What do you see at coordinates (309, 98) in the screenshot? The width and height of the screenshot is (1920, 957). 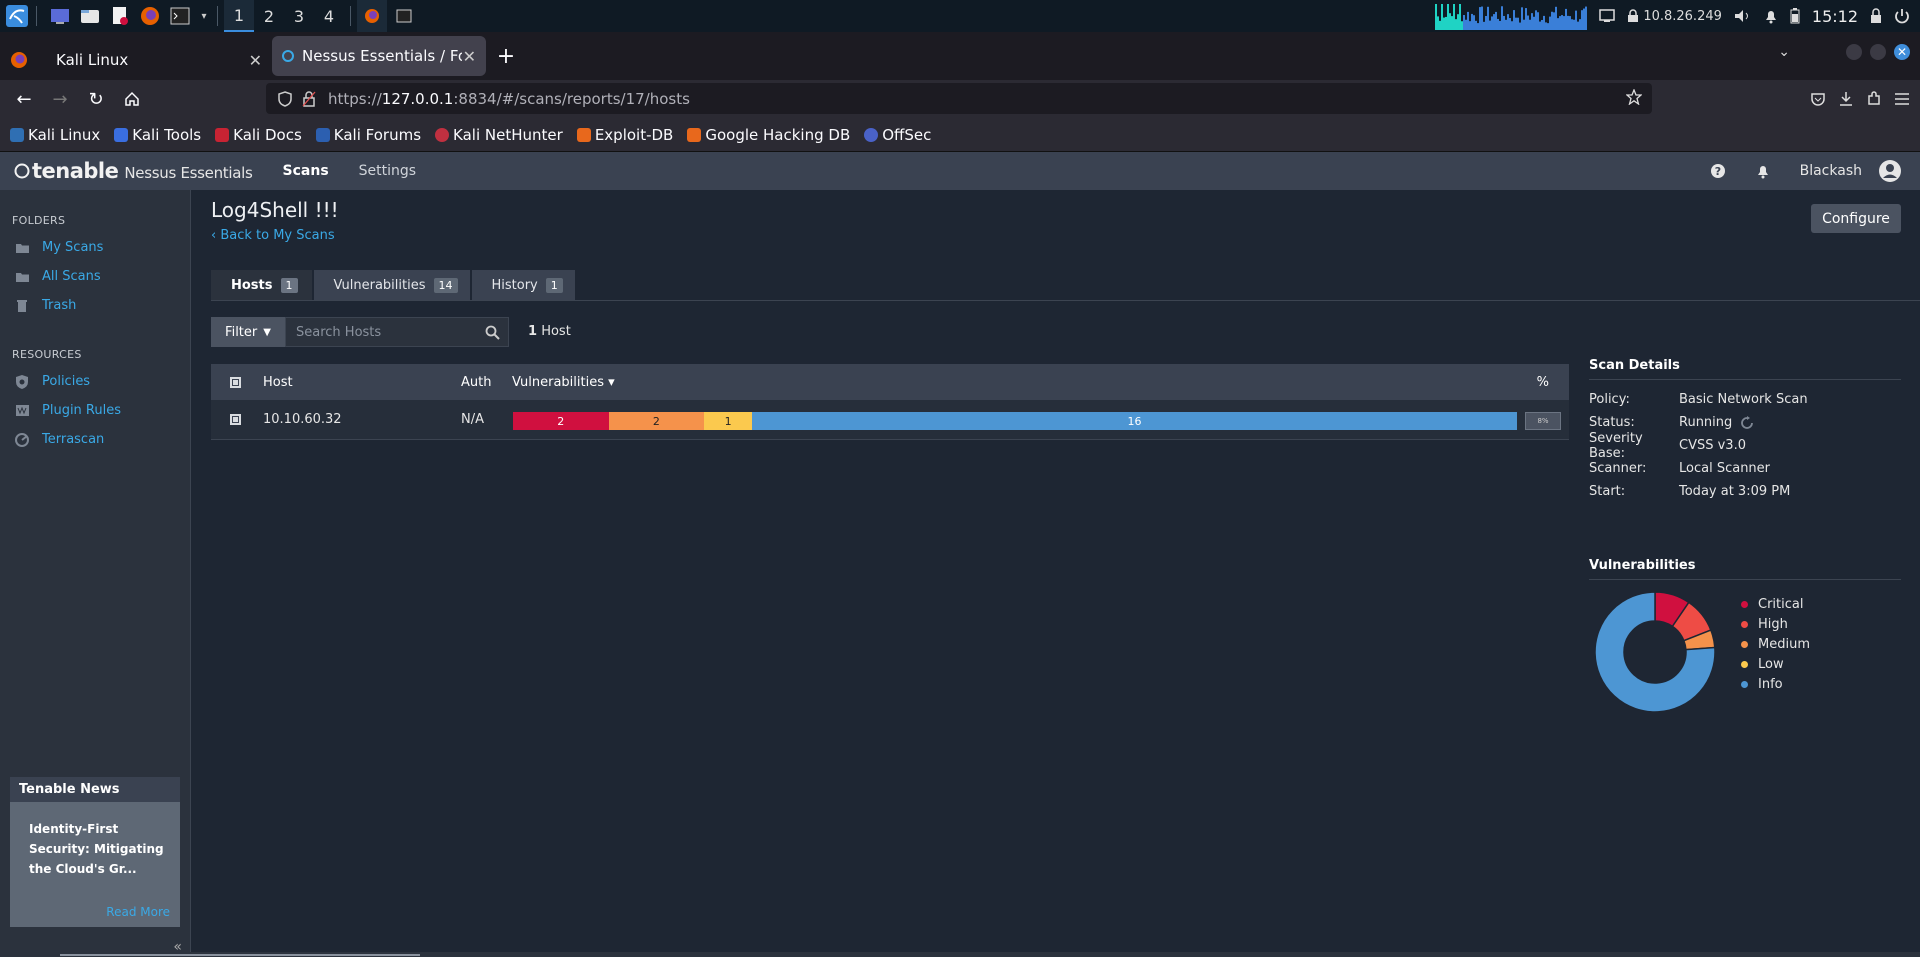 I see `lock-warning-icon` at bounding box center [309, 98].